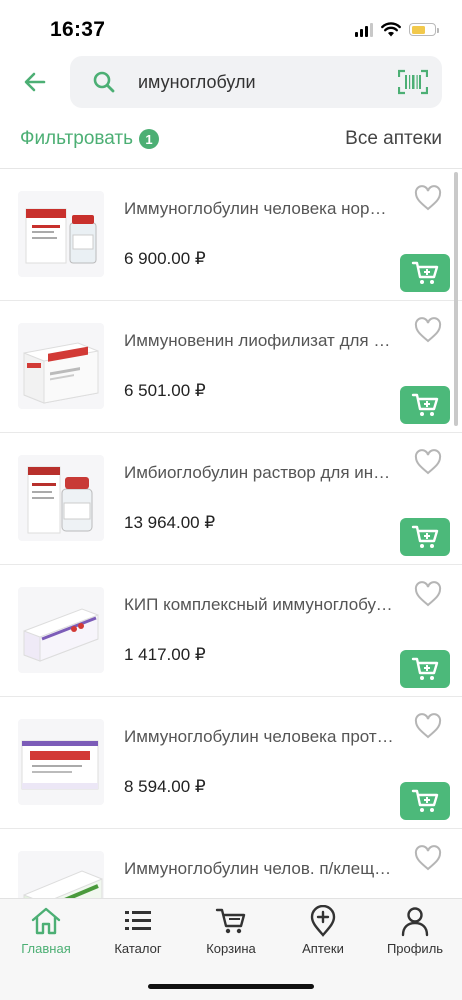 This screenshot has height=1000, width=462. I want to click on search-input, so click(263, 82).